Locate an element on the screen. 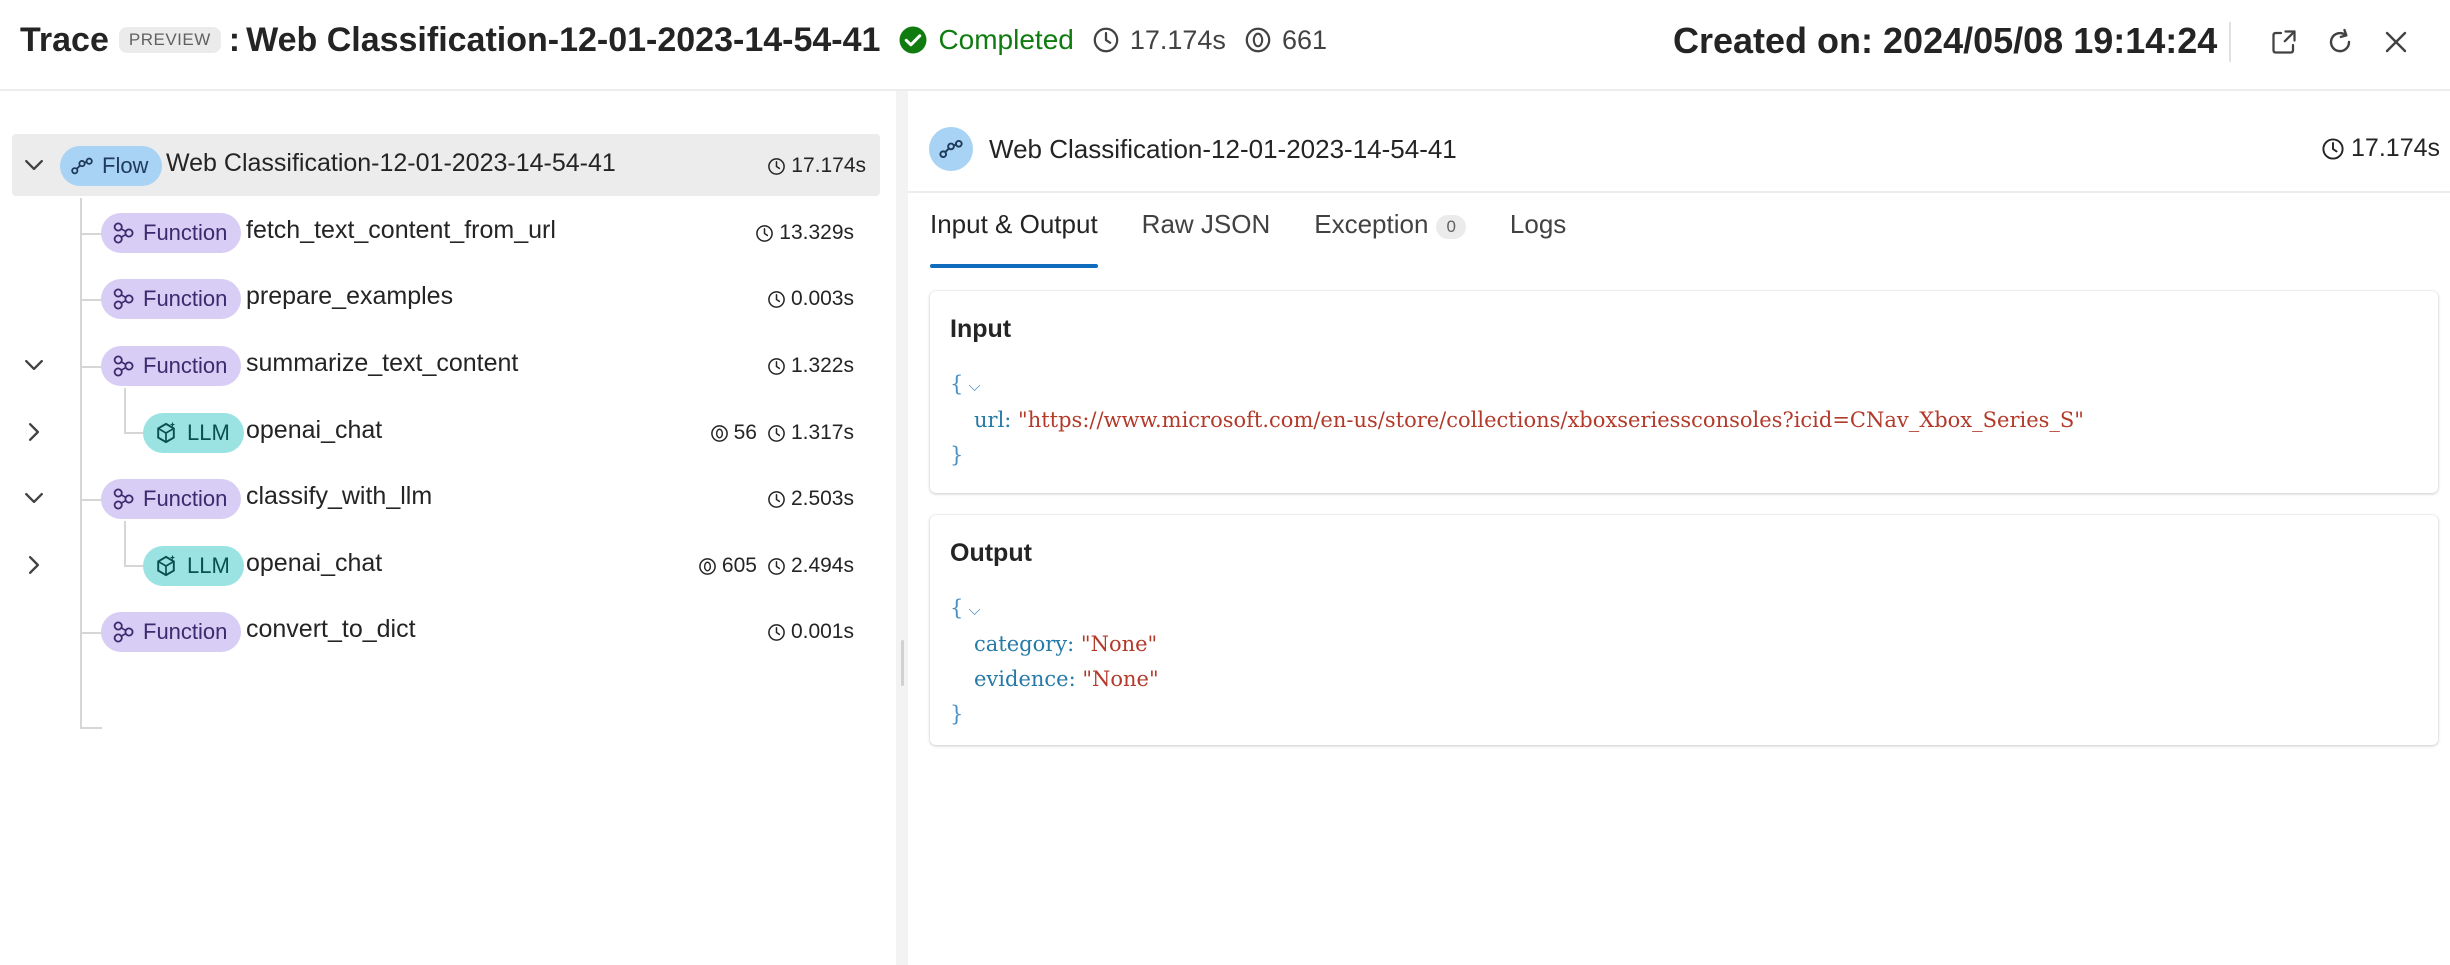  function-type-pill: Function is located at coordinates (171, 366).